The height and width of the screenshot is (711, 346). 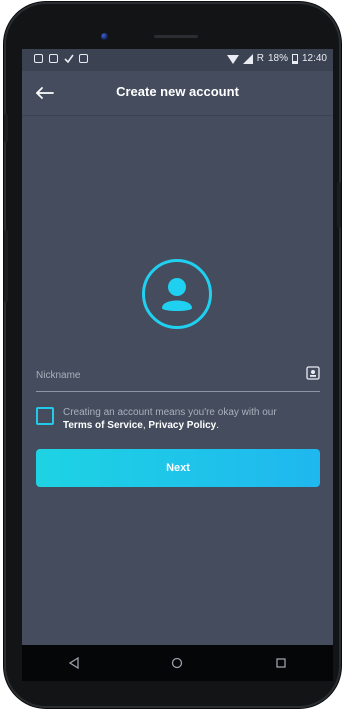 What do you see at coordinates (314, 58) in the screenshot?
I see `clock: 12:40` at bounding box center [314, 58].